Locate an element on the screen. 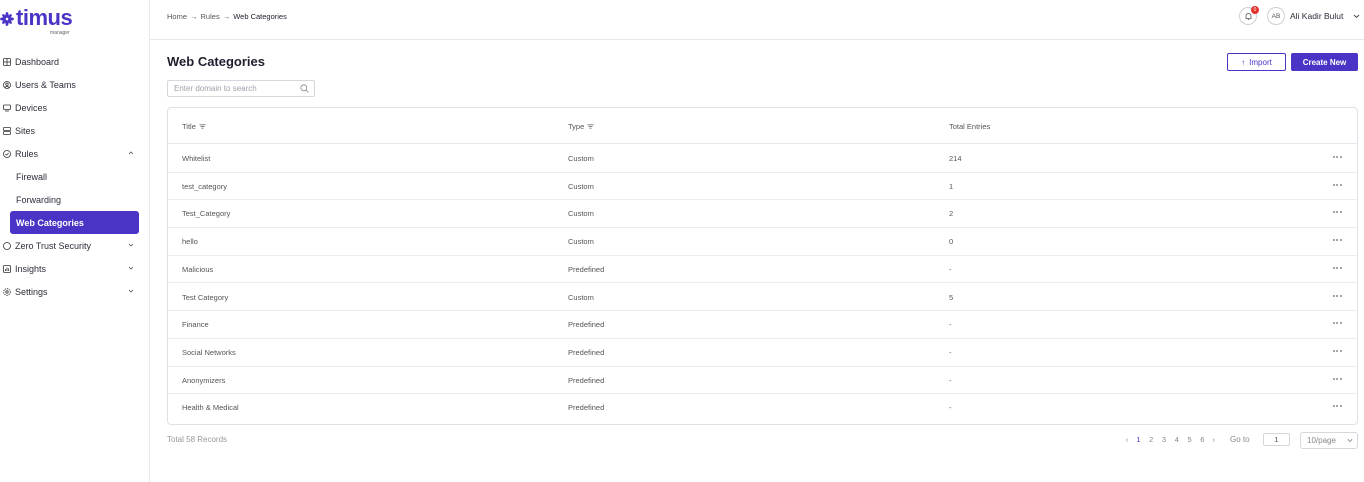 The image size is (1364, 482). breadcrumb-current: Web Categories is located at coordinates (260, 16).